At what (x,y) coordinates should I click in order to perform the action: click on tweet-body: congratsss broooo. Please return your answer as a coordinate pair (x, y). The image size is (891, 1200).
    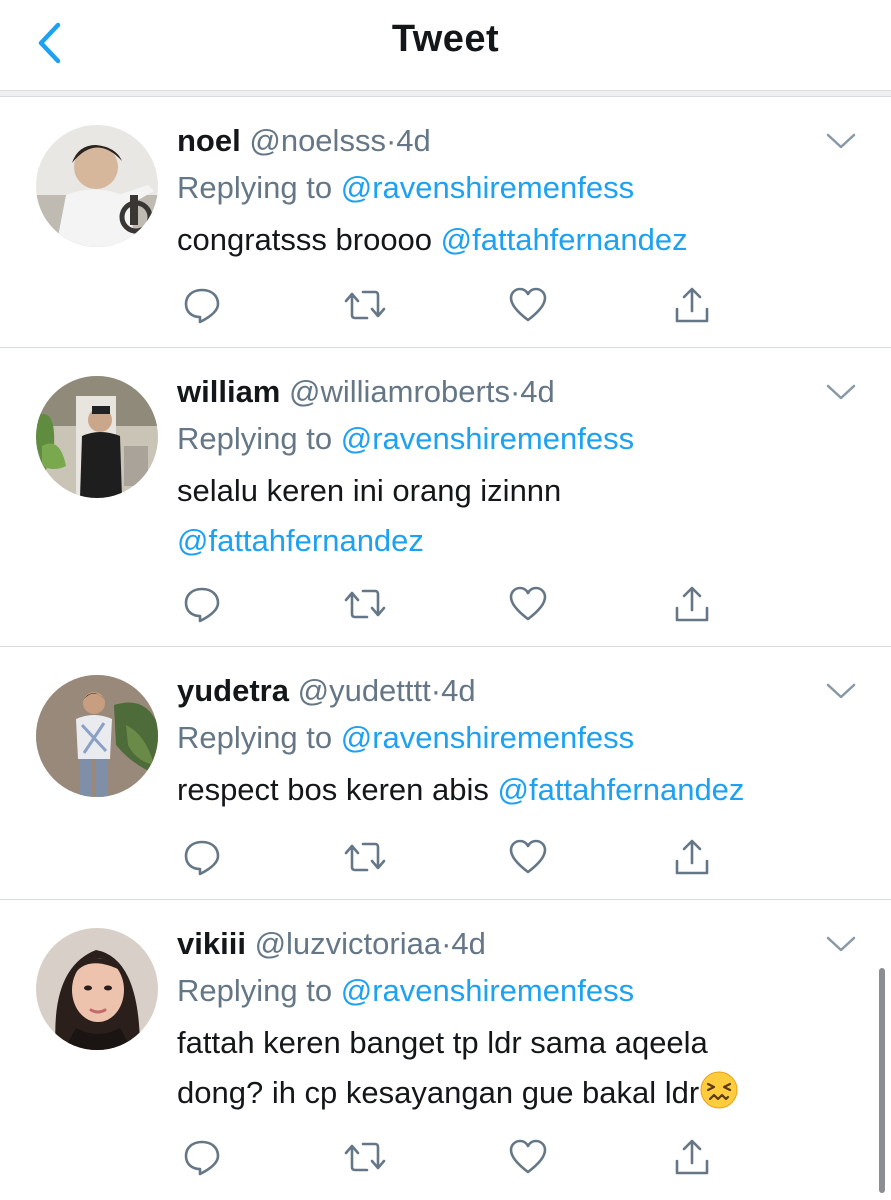
    Looking at the image, I should click on (309, 239).